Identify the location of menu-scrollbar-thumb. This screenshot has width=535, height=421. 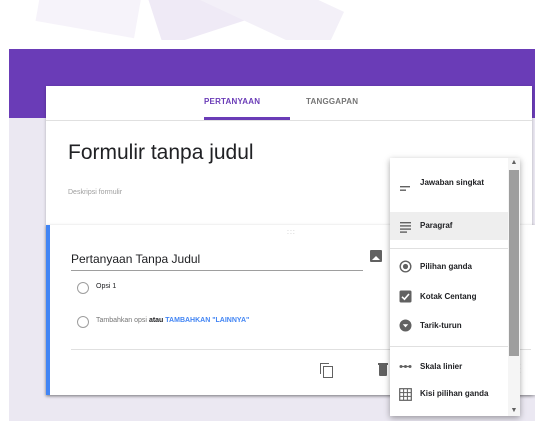
(514, 263).